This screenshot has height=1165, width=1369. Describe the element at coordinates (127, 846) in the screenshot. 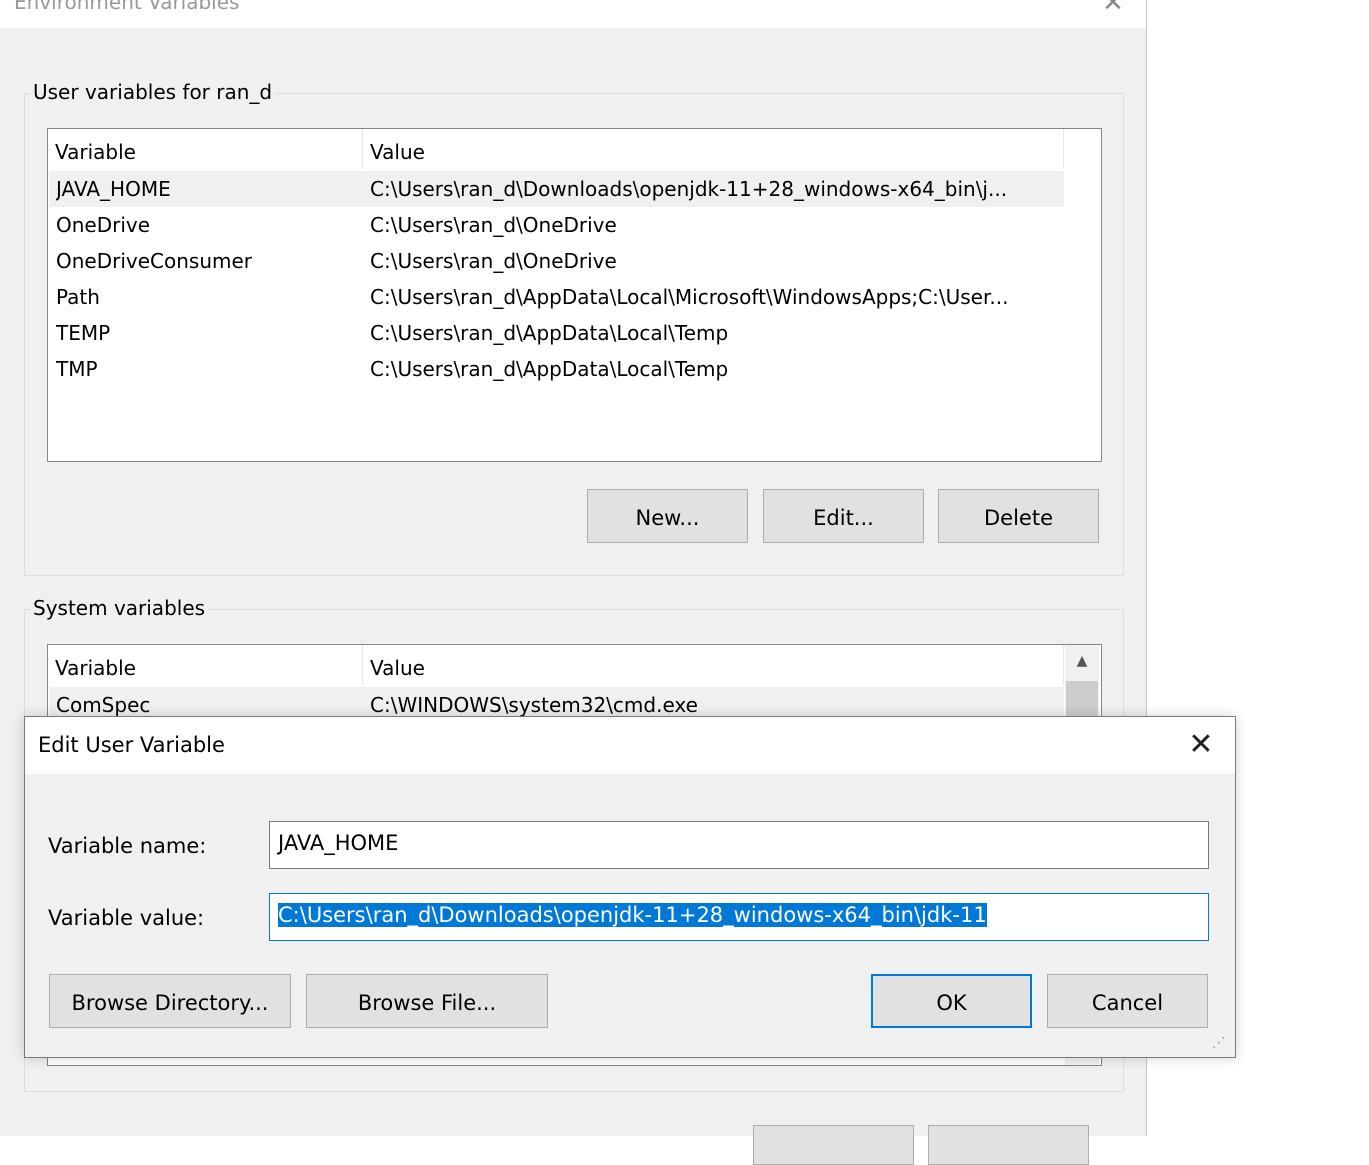

I see `variable-name-label: Variable name:` at that location.